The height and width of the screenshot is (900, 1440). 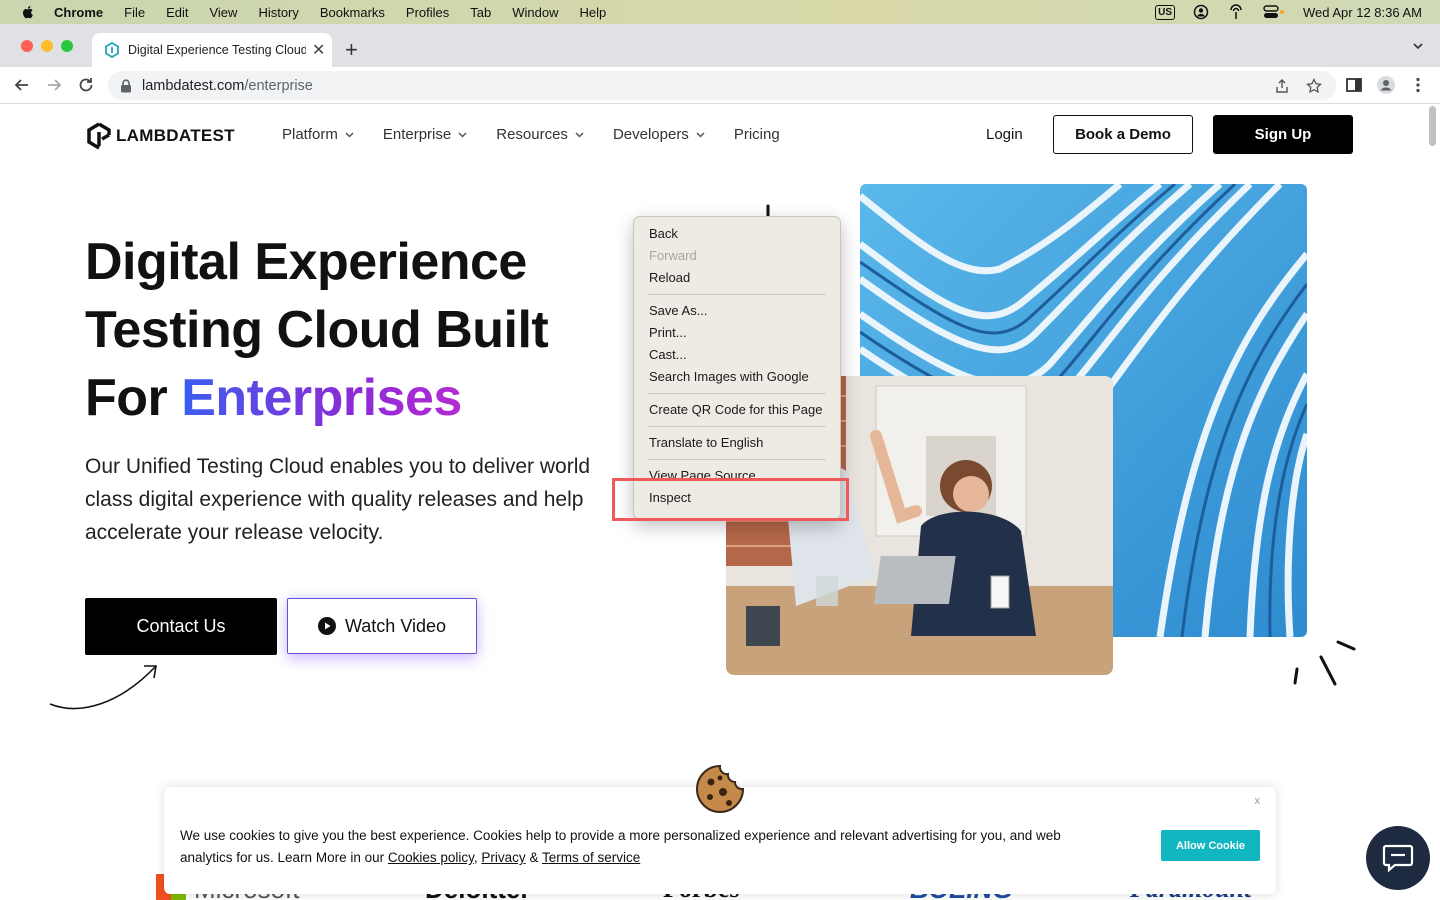 I want to click on cookie-close-button: x, so click(x=1258, y=801).